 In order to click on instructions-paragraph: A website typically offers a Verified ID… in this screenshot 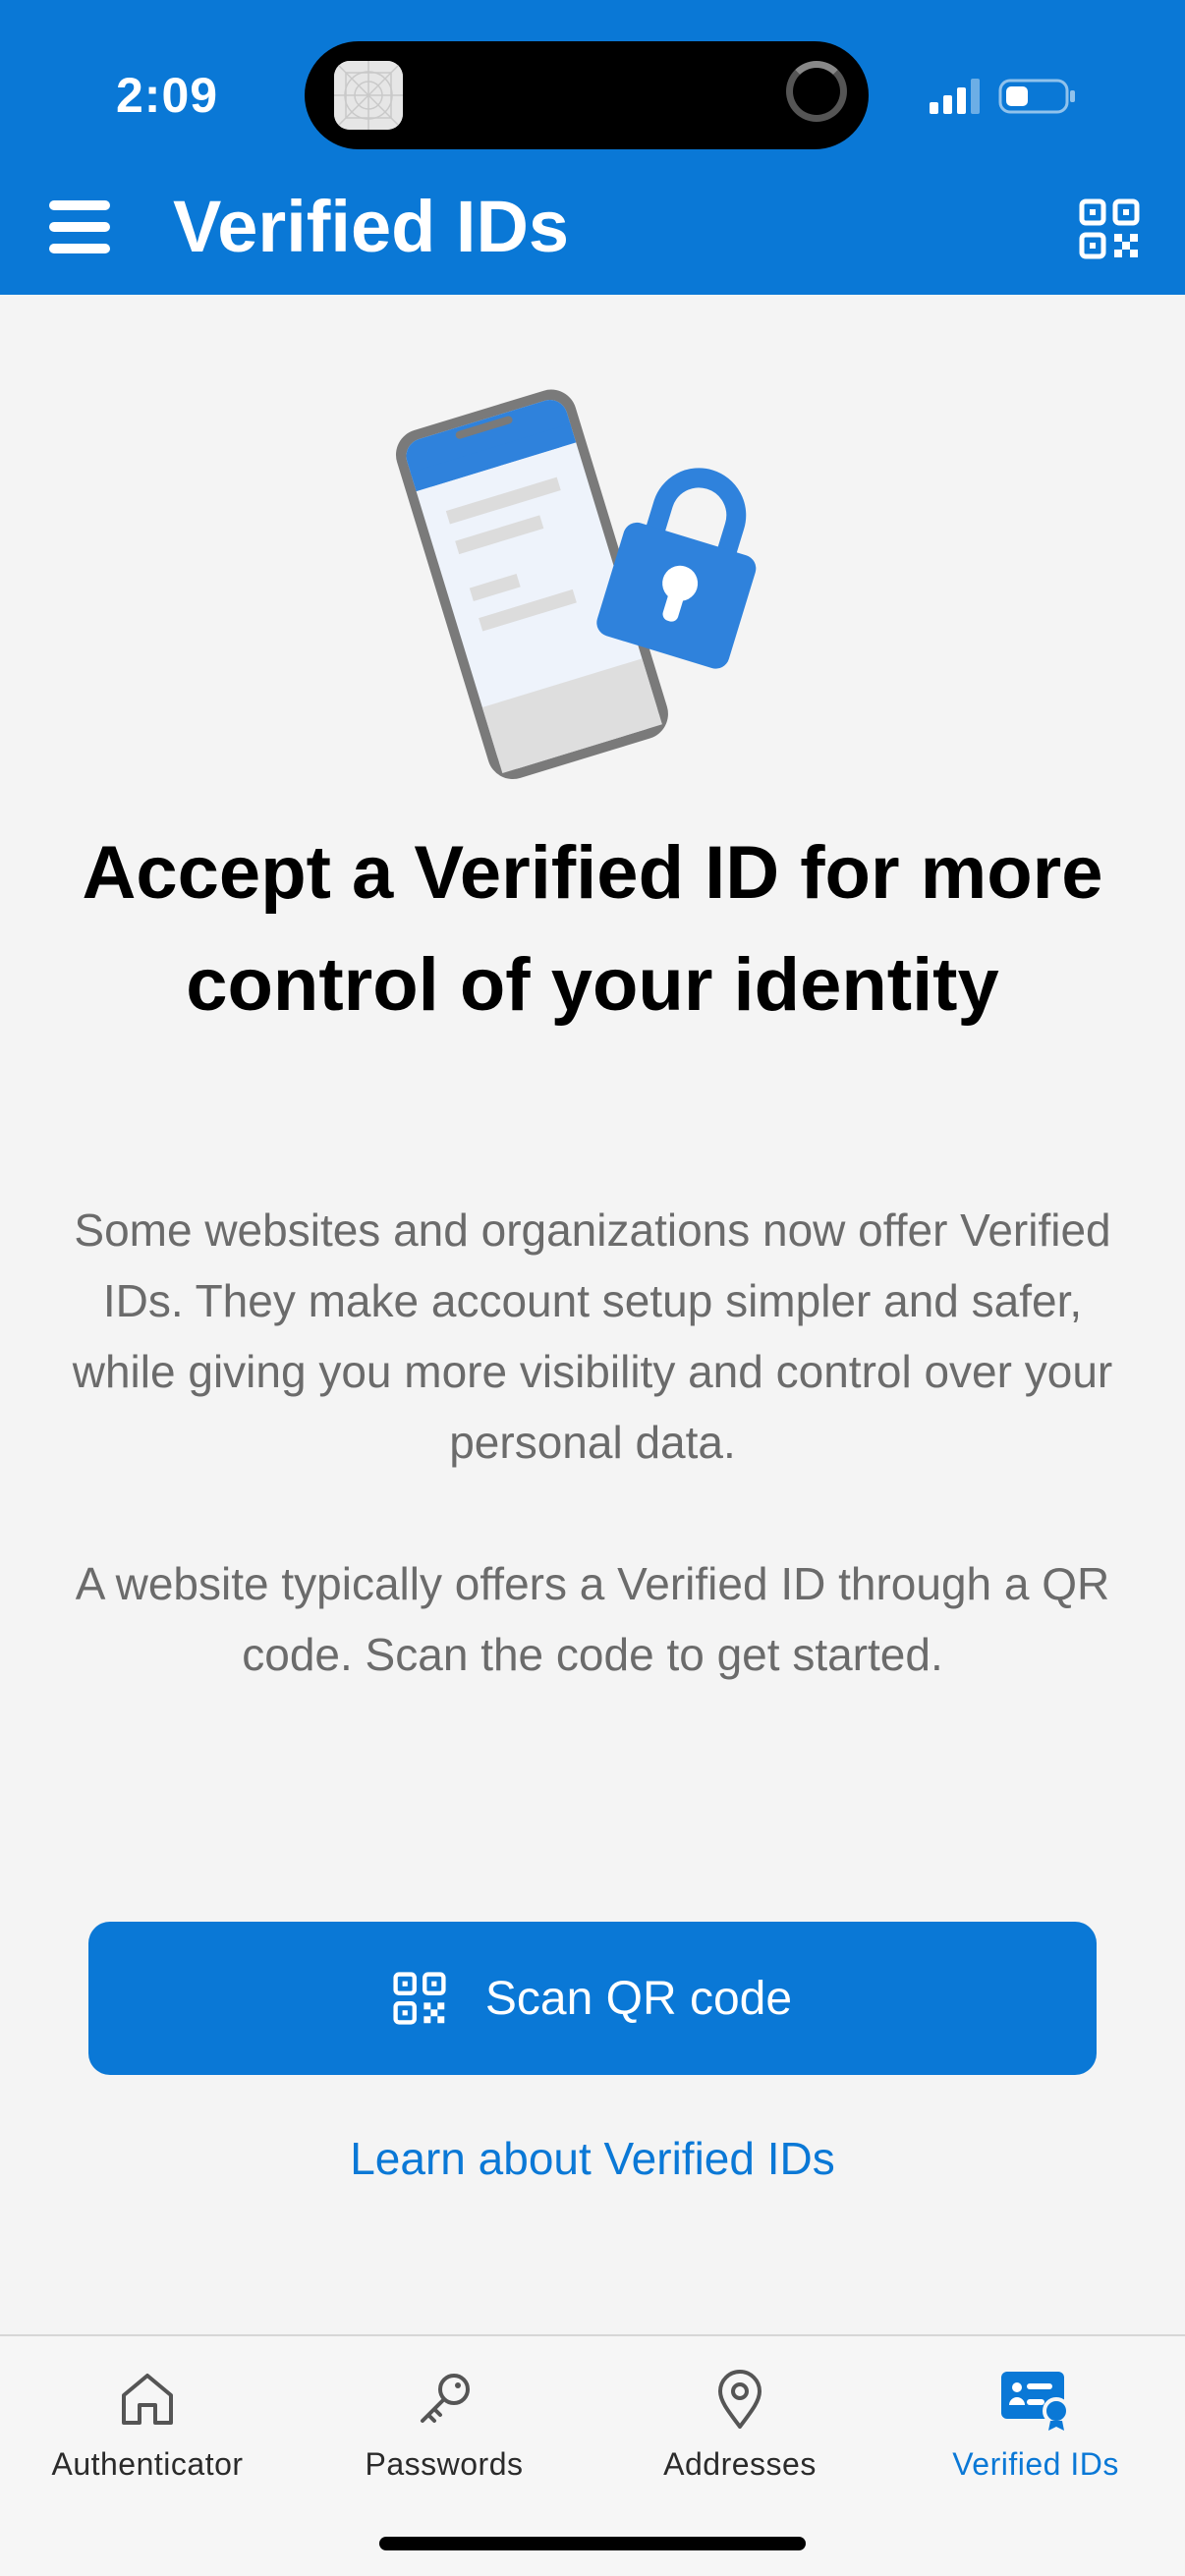, I will do `click(592, 1619)`.